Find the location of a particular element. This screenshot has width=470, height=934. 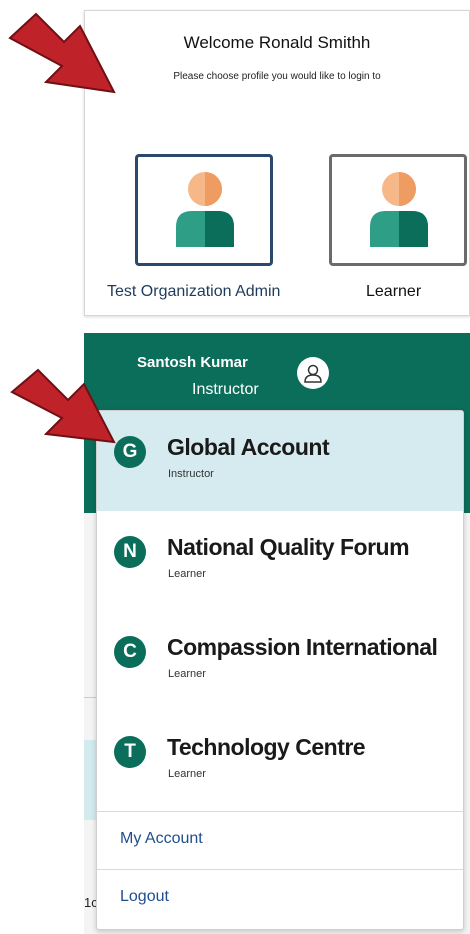

account-initial-badge: T is located at coordinates (130, 752).